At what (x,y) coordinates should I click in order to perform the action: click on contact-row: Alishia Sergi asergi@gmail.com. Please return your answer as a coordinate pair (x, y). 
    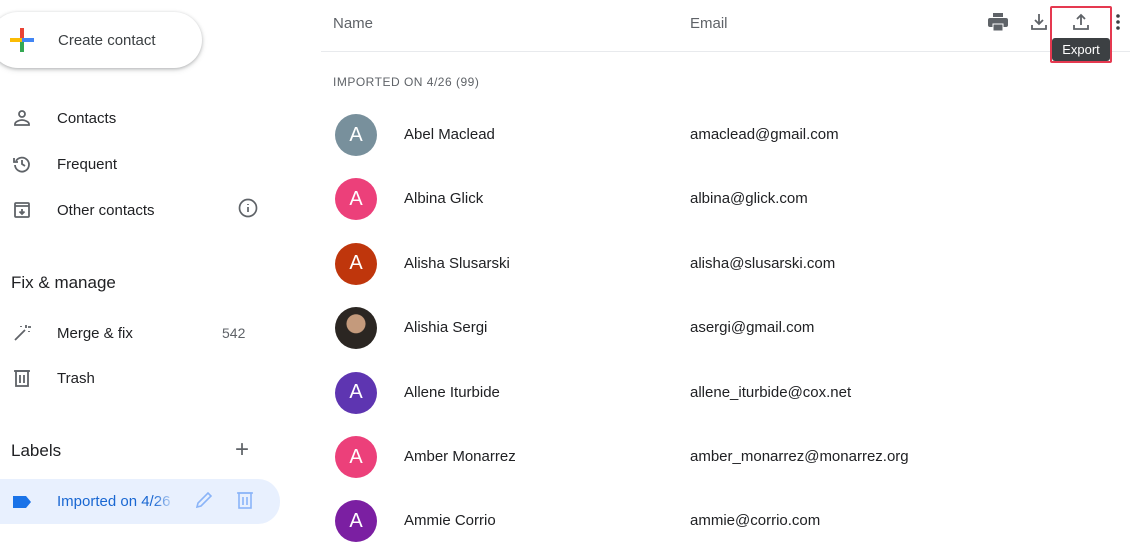
    Looking at the image, I should click on (725, 328).